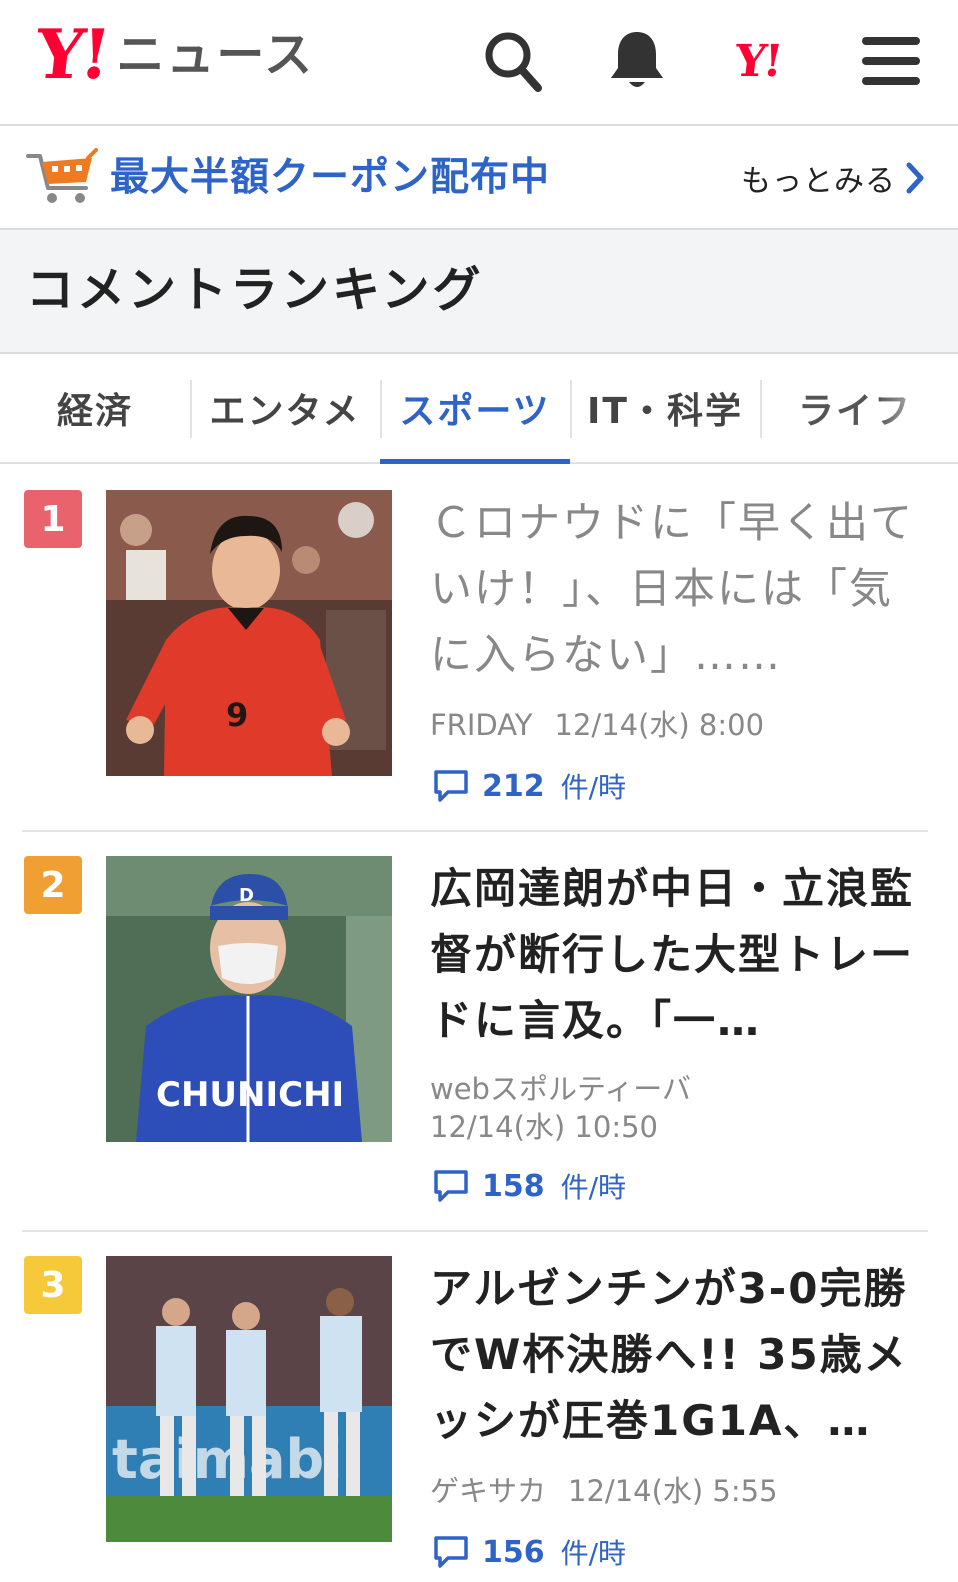  Describe the element at coordinates (544, 1127) in the screenshot. I see `article-date: 12/14(水) 10:50` at that location.